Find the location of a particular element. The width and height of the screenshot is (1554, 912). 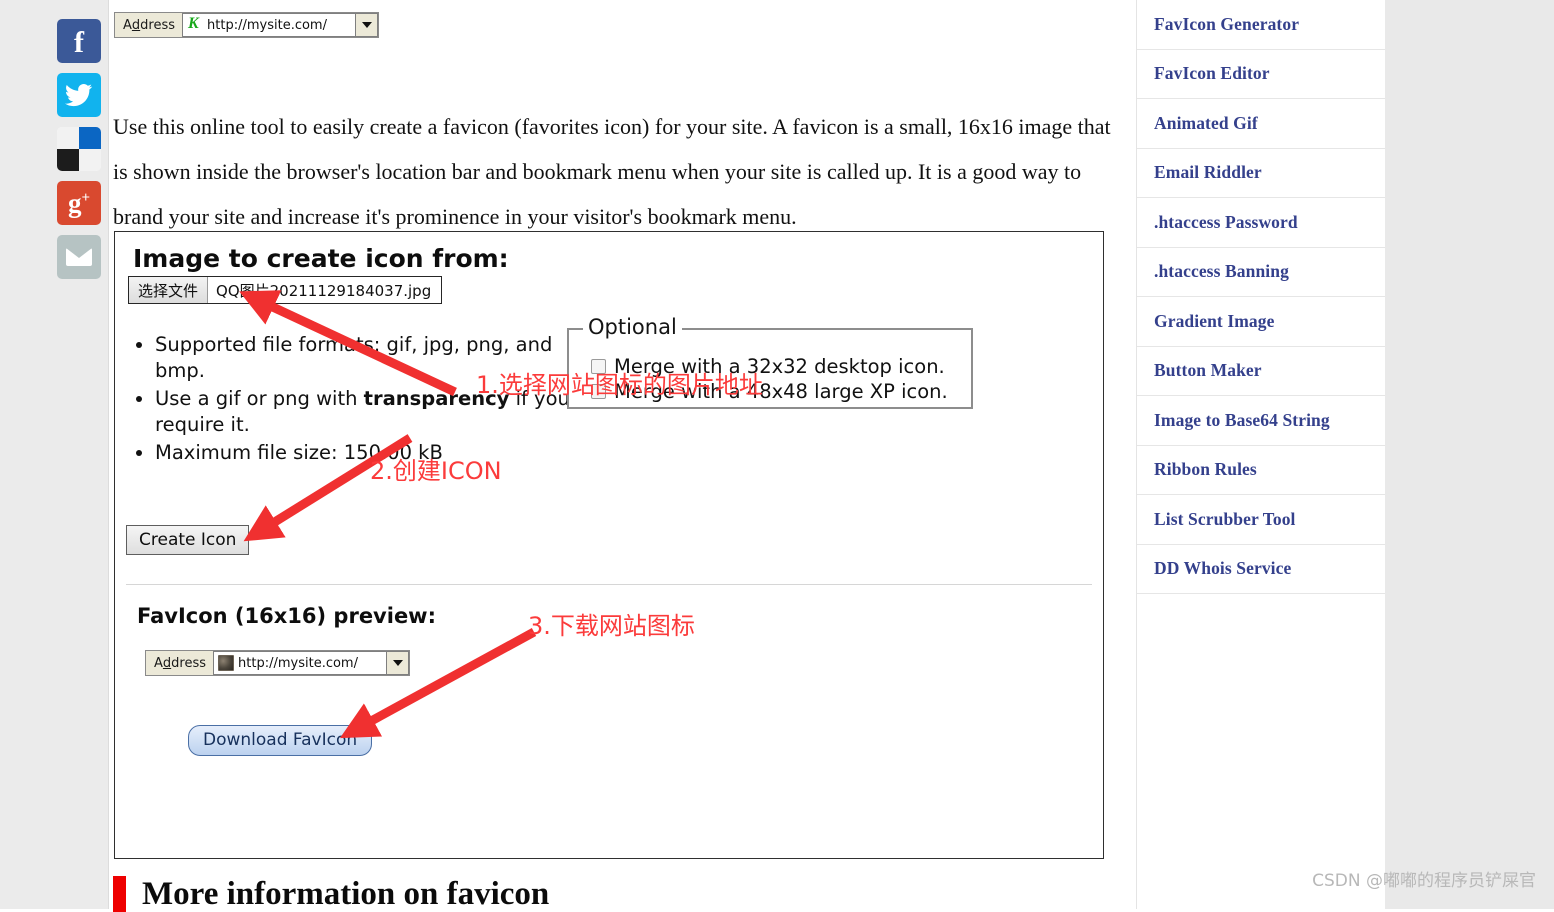

email-share-button is located at coordinates (79, 257).